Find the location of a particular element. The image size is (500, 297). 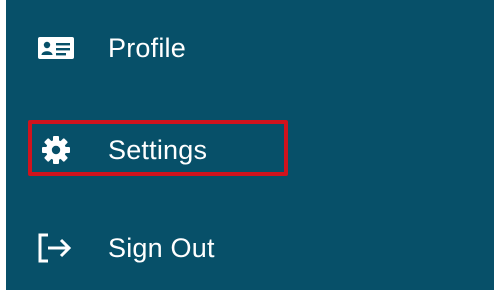

gear-icon is located at coordinates (56, 150).